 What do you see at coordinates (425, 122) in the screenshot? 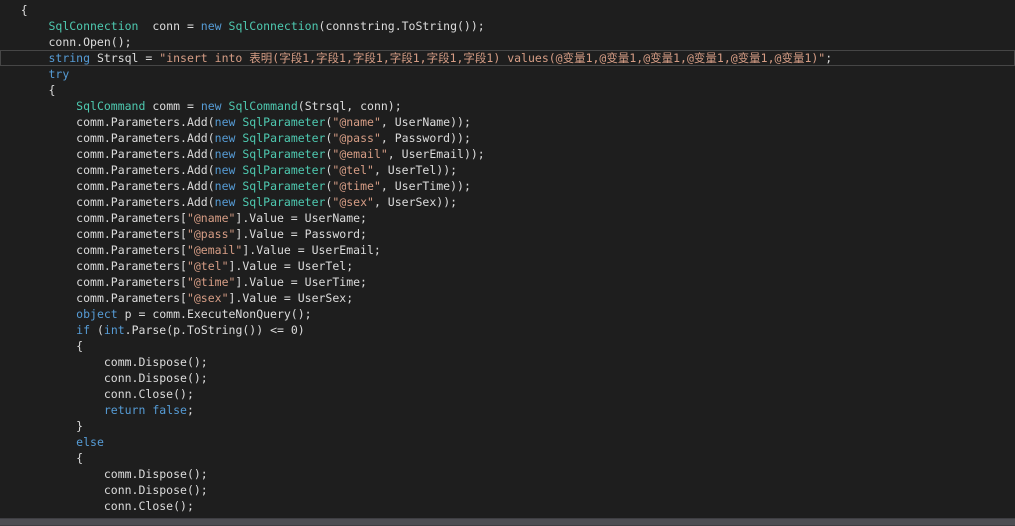
I see `code-token: , UserName));` at bounding box center [425, 122].